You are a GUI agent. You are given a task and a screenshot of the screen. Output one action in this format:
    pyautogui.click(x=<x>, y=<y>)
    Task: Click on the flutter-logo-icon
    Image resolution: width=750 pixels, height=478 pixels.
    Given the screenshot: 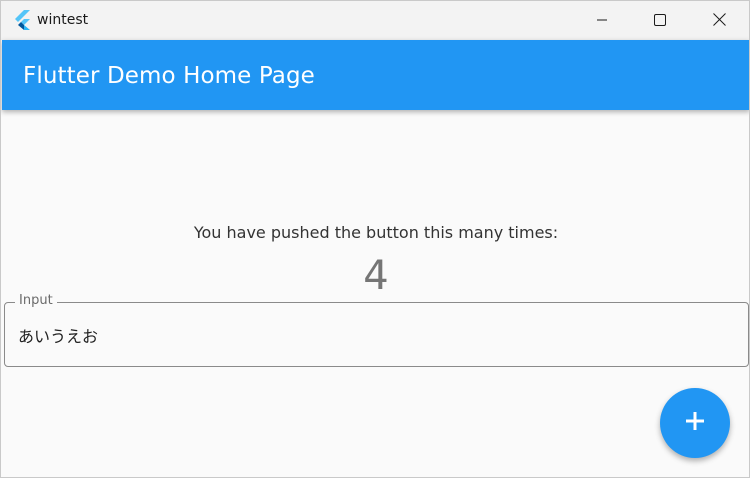 What is the action you would take?
    pyautogui.click(x=22, y=20)
    